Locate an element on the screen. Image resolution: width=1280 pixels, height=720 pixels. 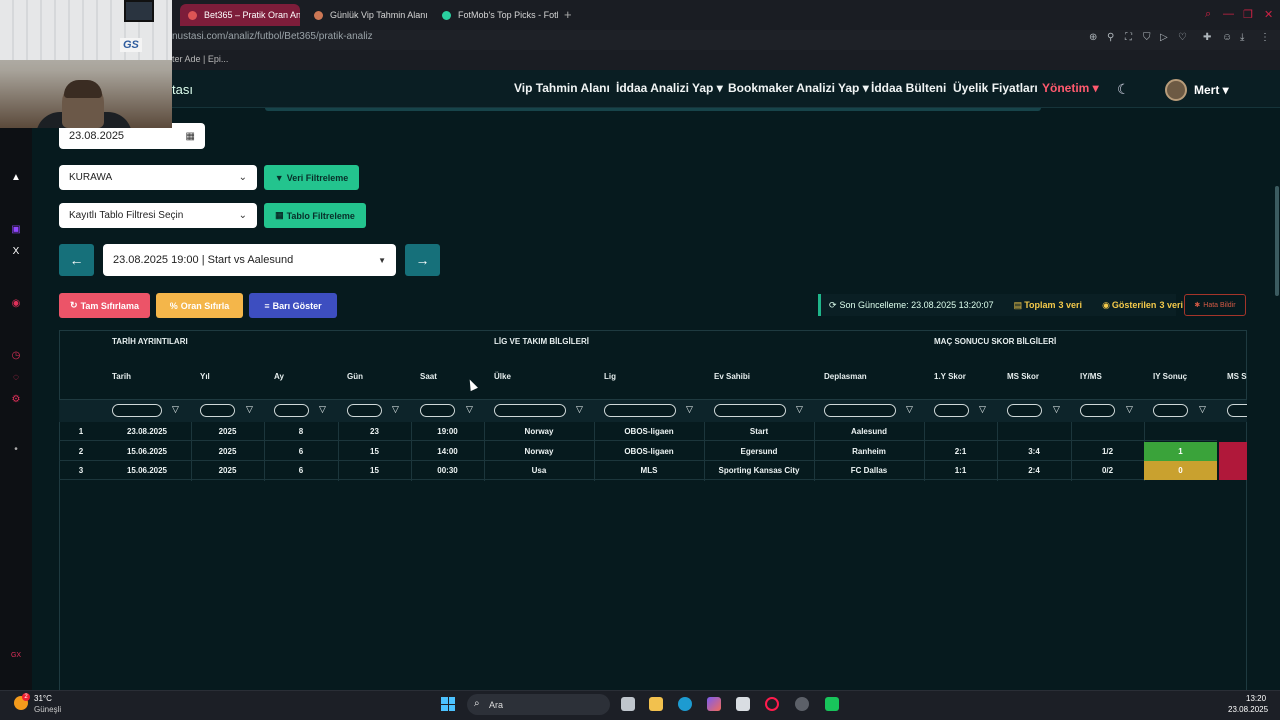
maximize-icon: ❐ is located at coordinates (1248, 14).